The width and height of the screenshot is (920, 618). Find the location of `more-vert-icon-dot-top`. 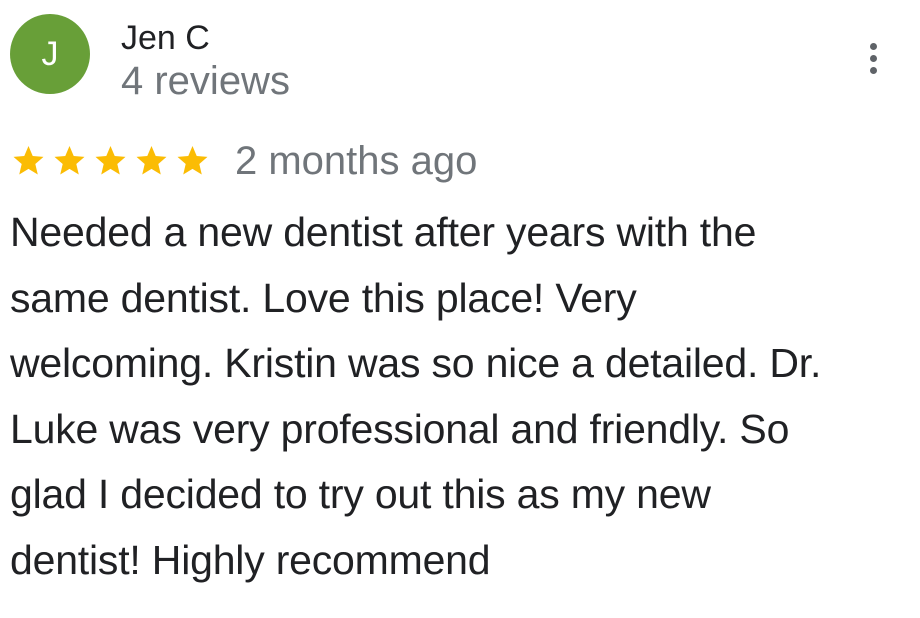

more-vert-icon-dot-top is located at coordinates (873, 46).